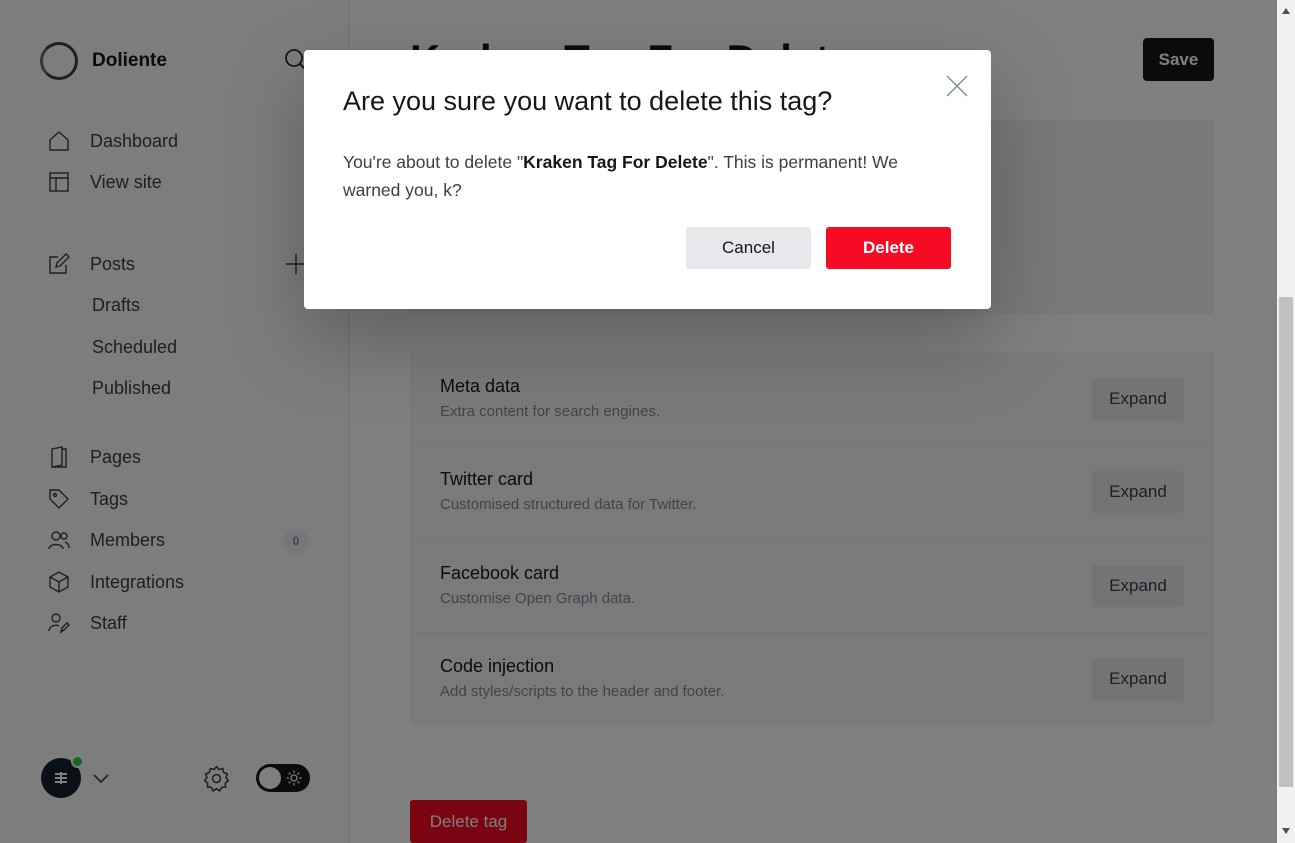  Describe the element at coordinates (1286, 831) in the screenshot. I see `scroll-down-arrow-icon` at that location.